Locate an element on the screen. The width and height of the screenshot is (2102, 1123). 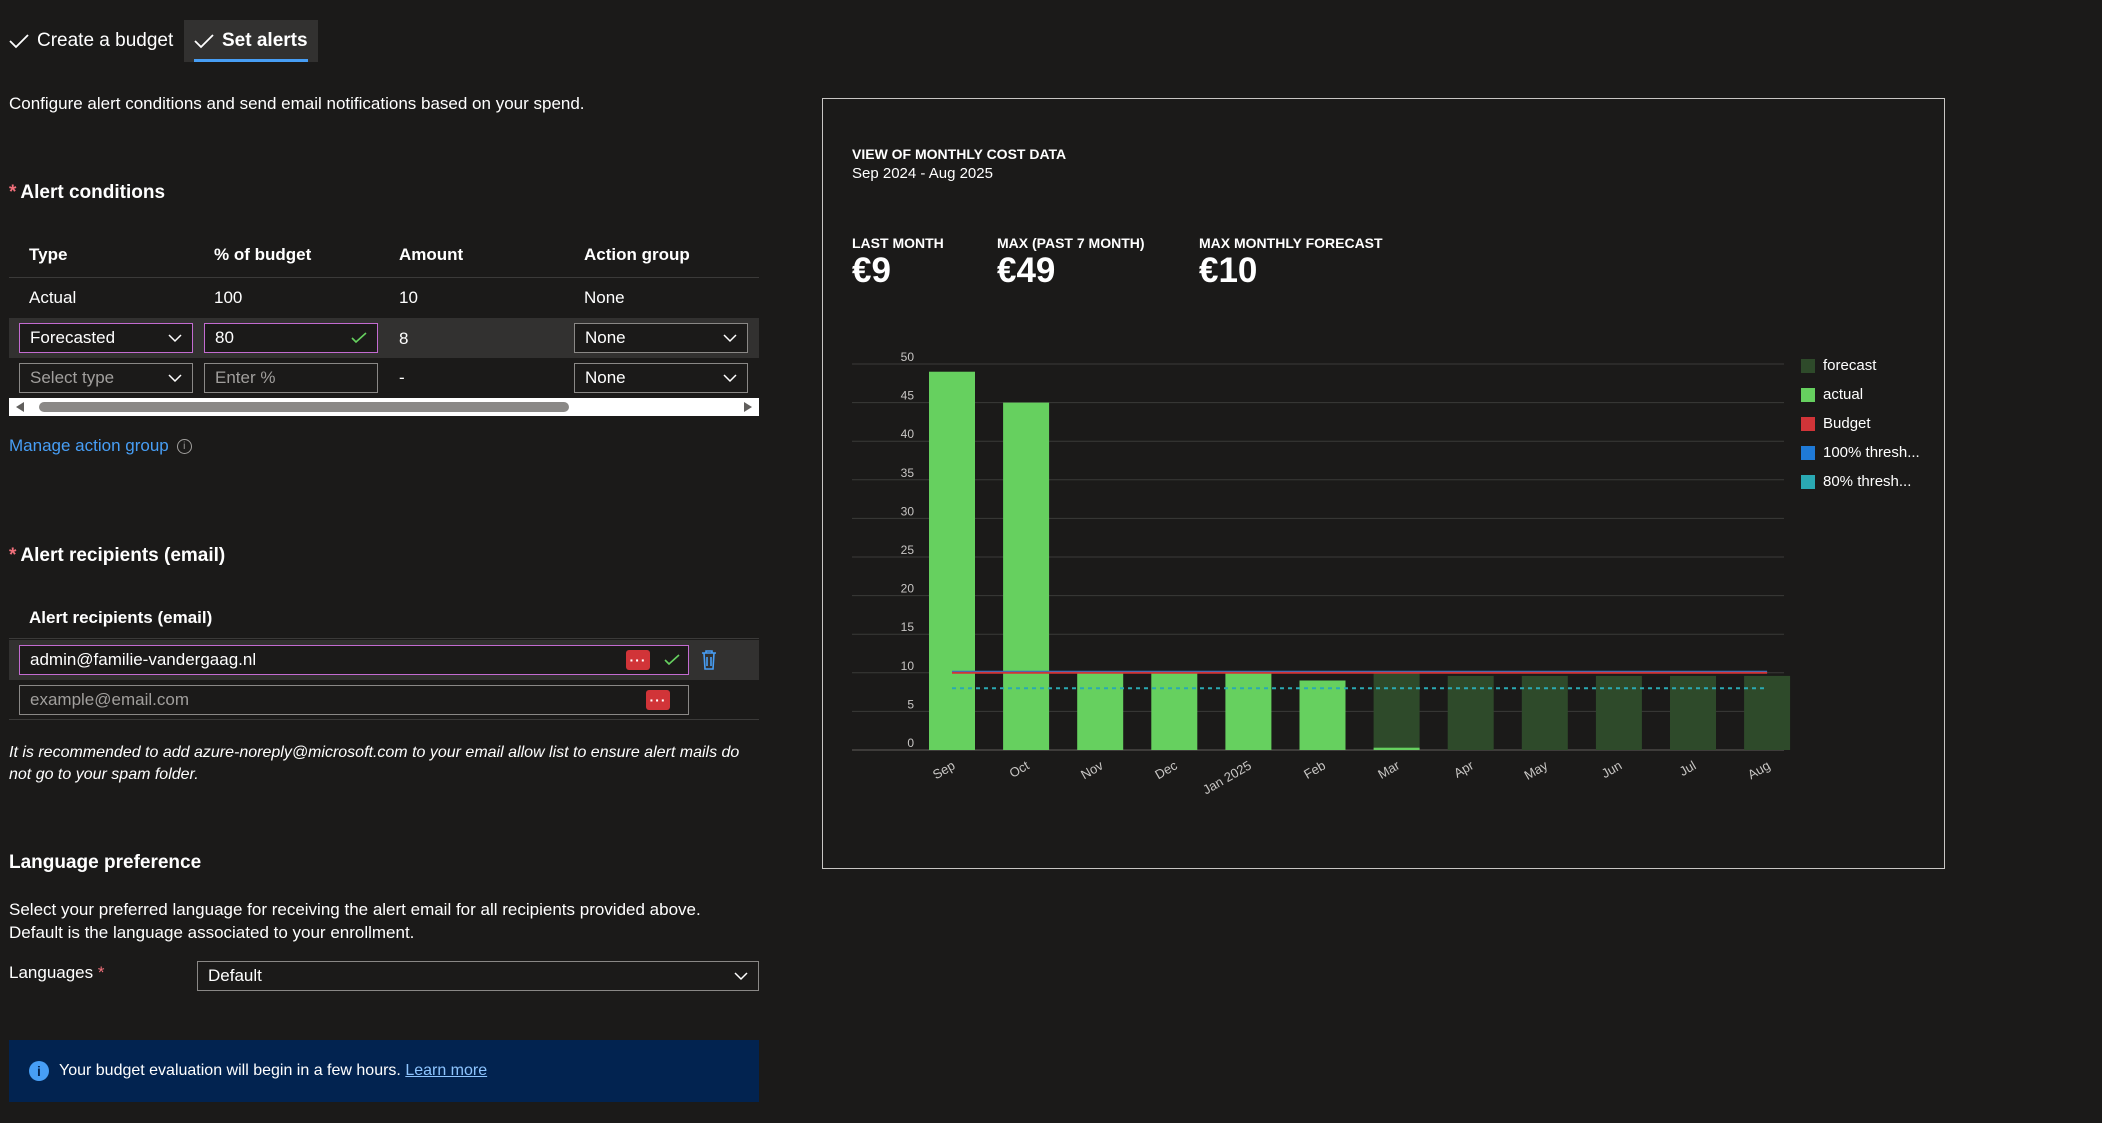
email-value: admin@familie-vandergaag.nl is located at coordinates (143, 659).